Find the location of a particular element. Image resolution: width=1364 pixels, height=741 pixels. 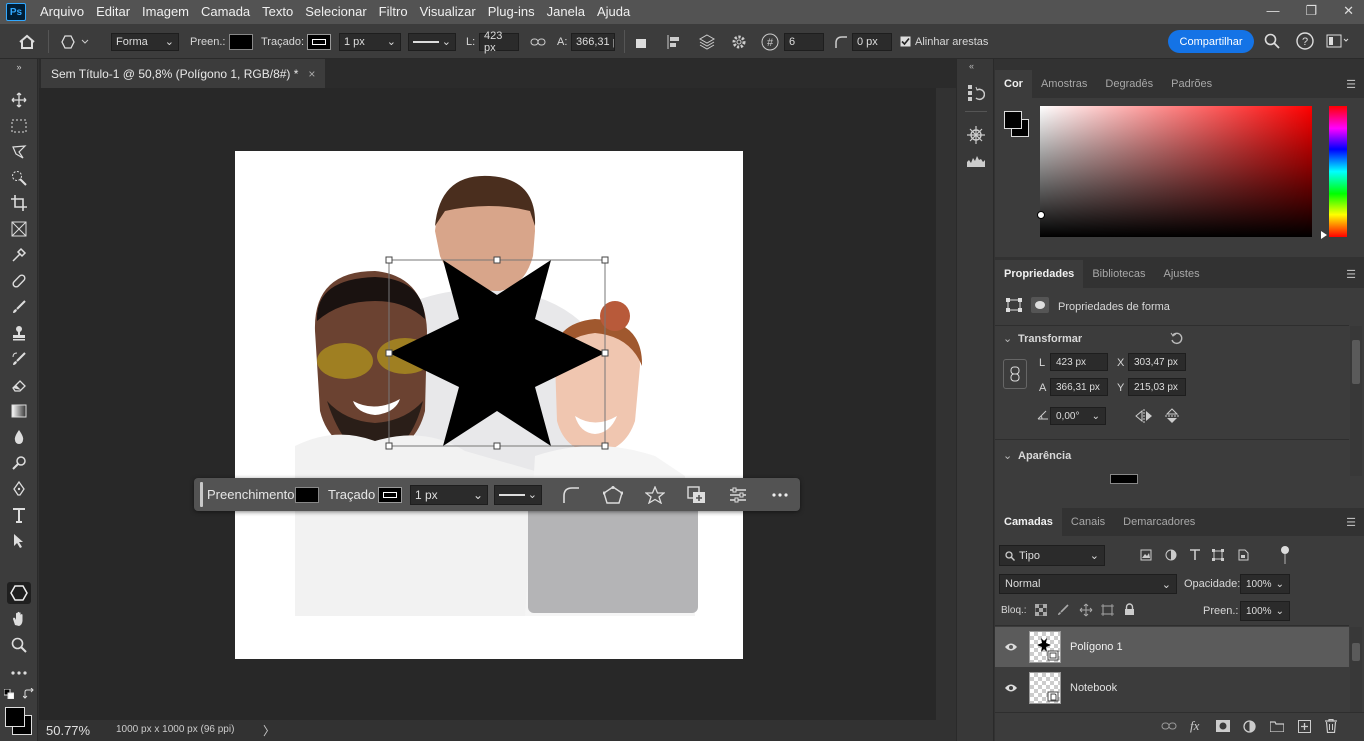

more-tools-icon is located at coordinates (19, 673).